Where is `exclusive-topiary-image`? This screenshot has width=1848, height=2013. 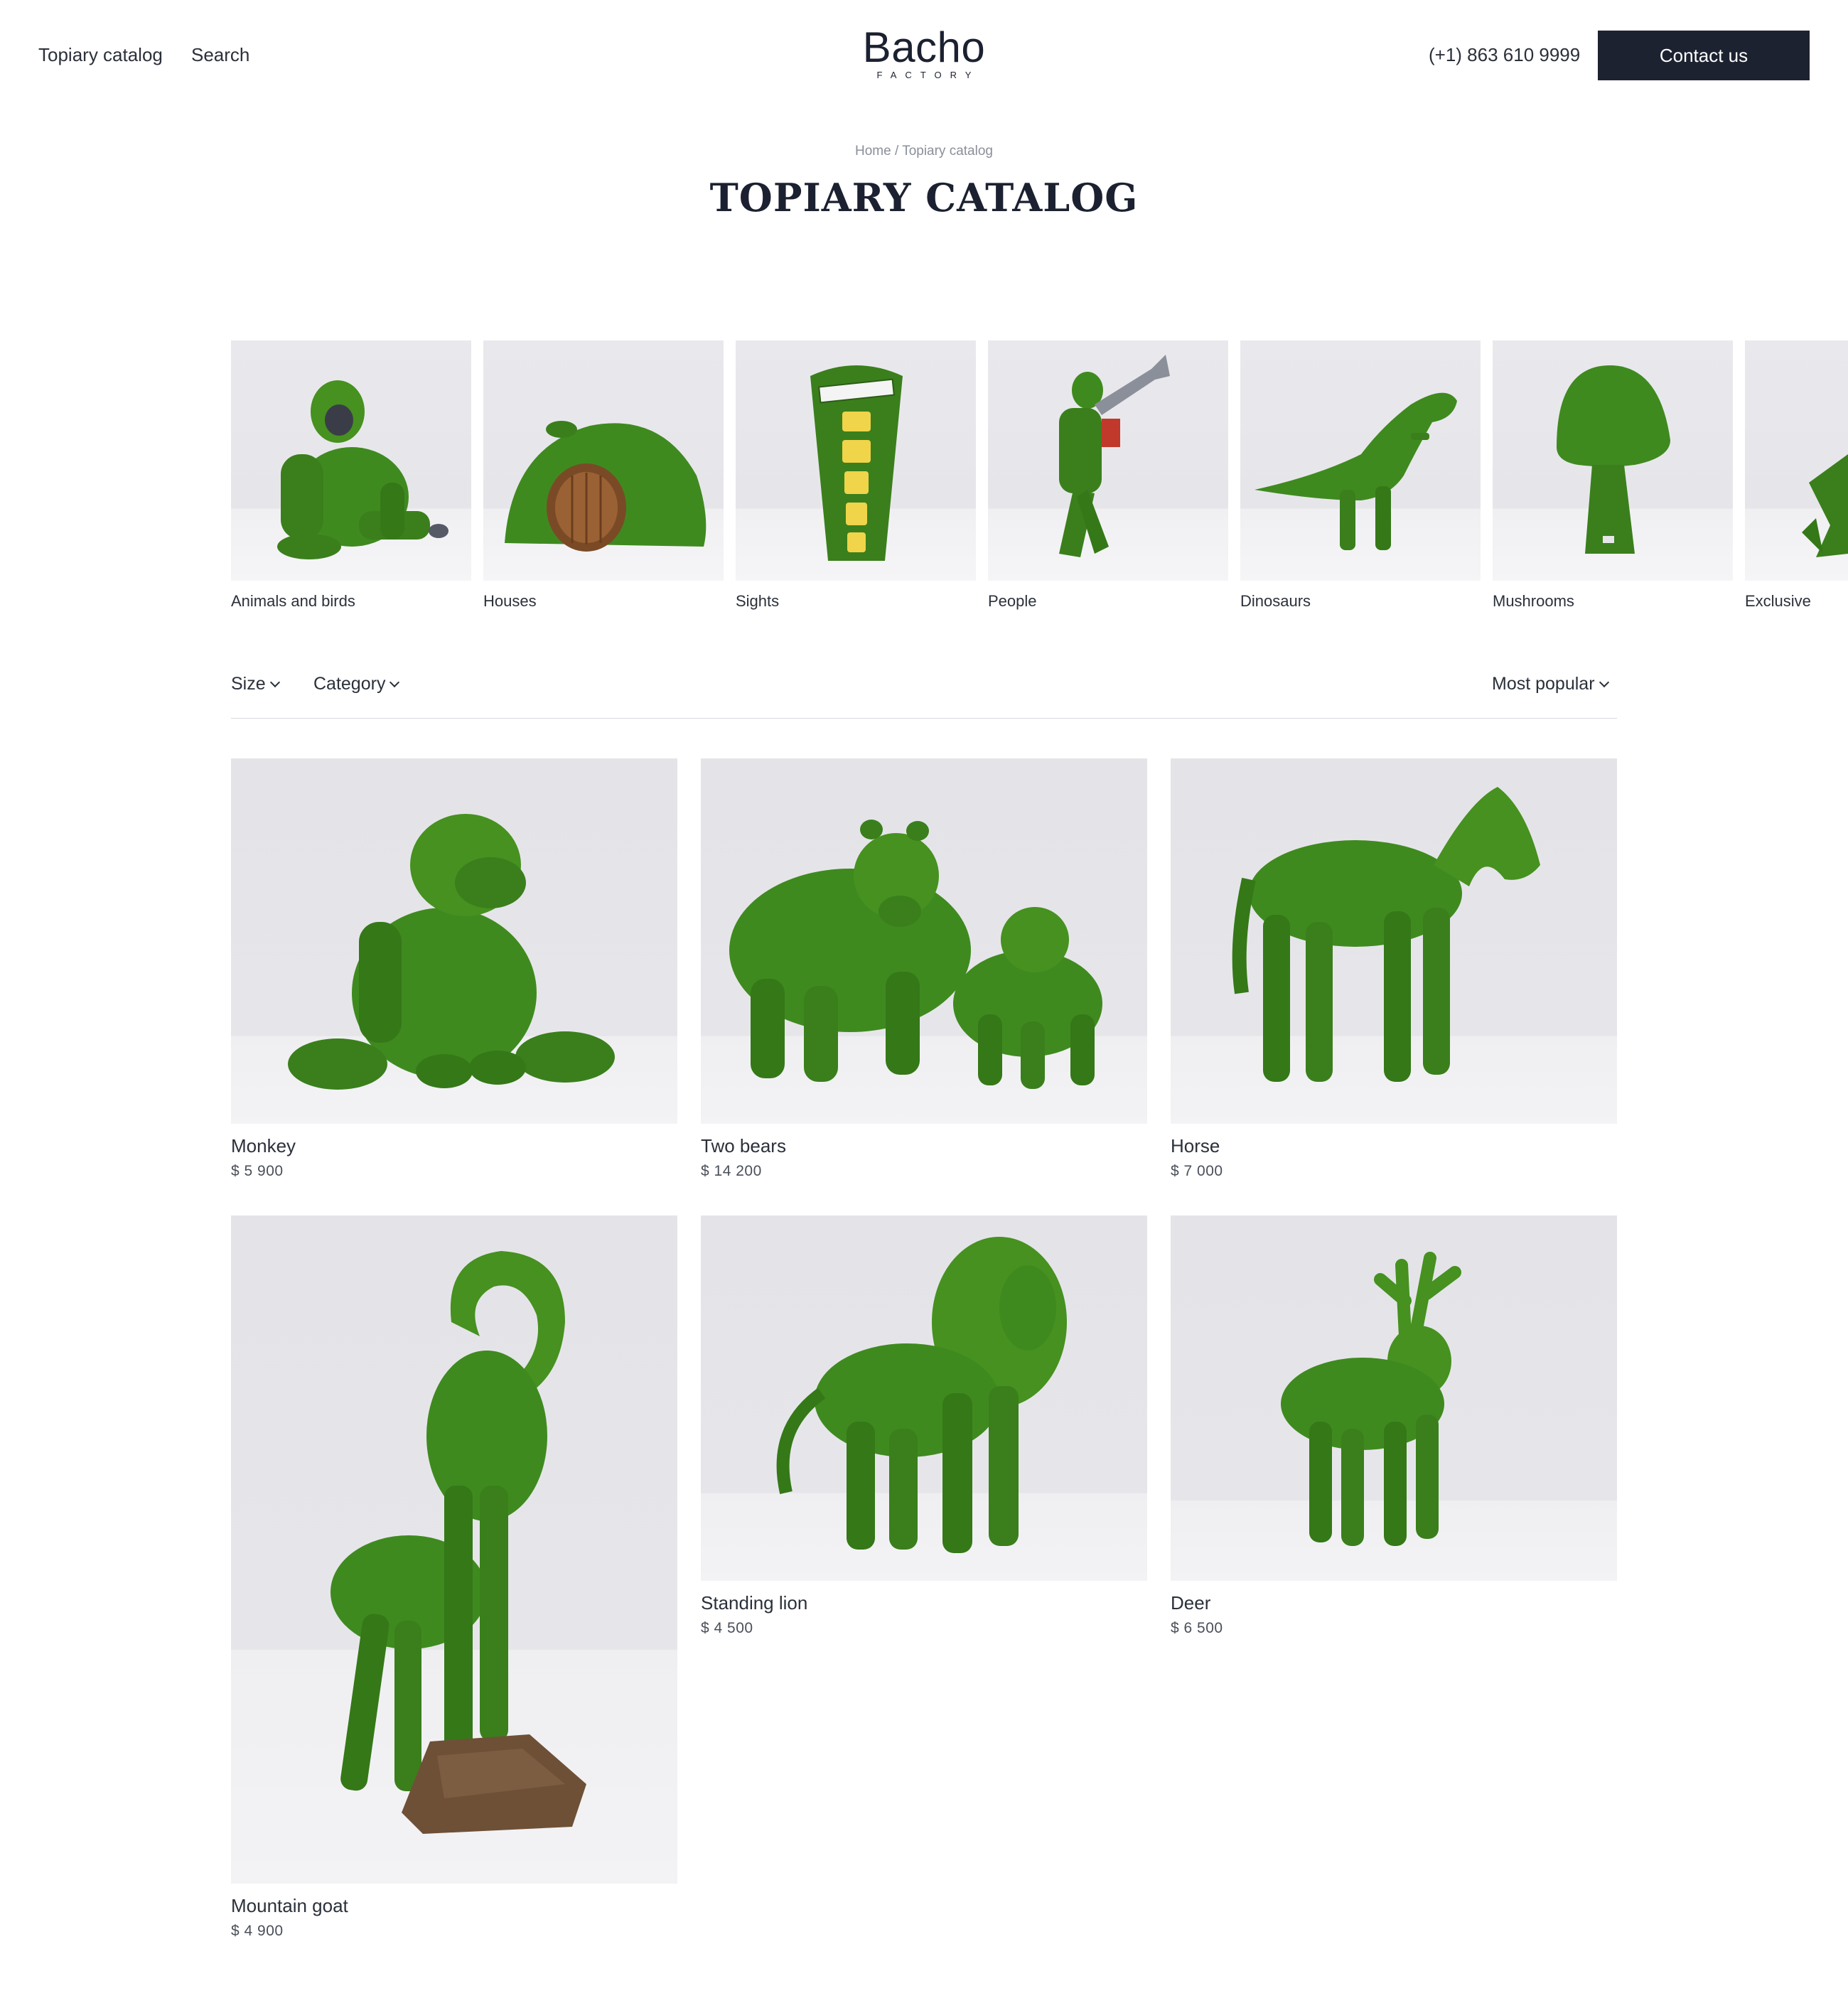 exclusive-topiary-image is located at coordinates (1797, 461).